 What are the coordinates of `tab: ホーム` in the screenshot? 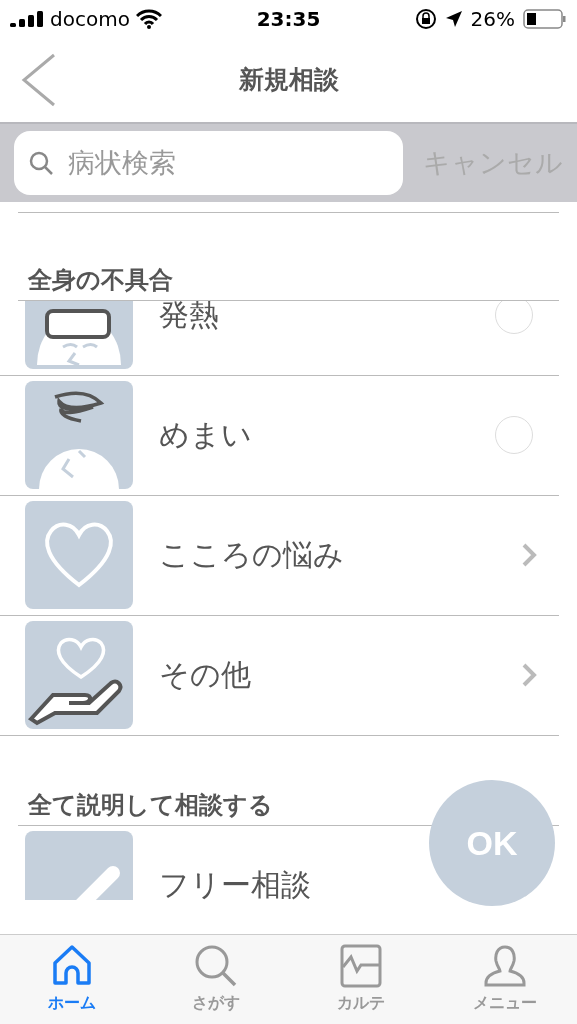 It's located at (72, 979).